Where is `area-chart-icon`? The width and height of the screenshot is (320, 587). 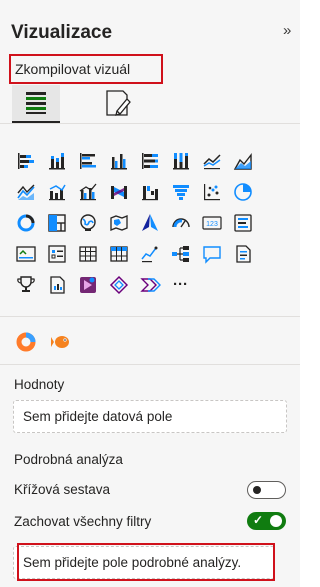
area-chart-icon is located at coordinates (242, 160).